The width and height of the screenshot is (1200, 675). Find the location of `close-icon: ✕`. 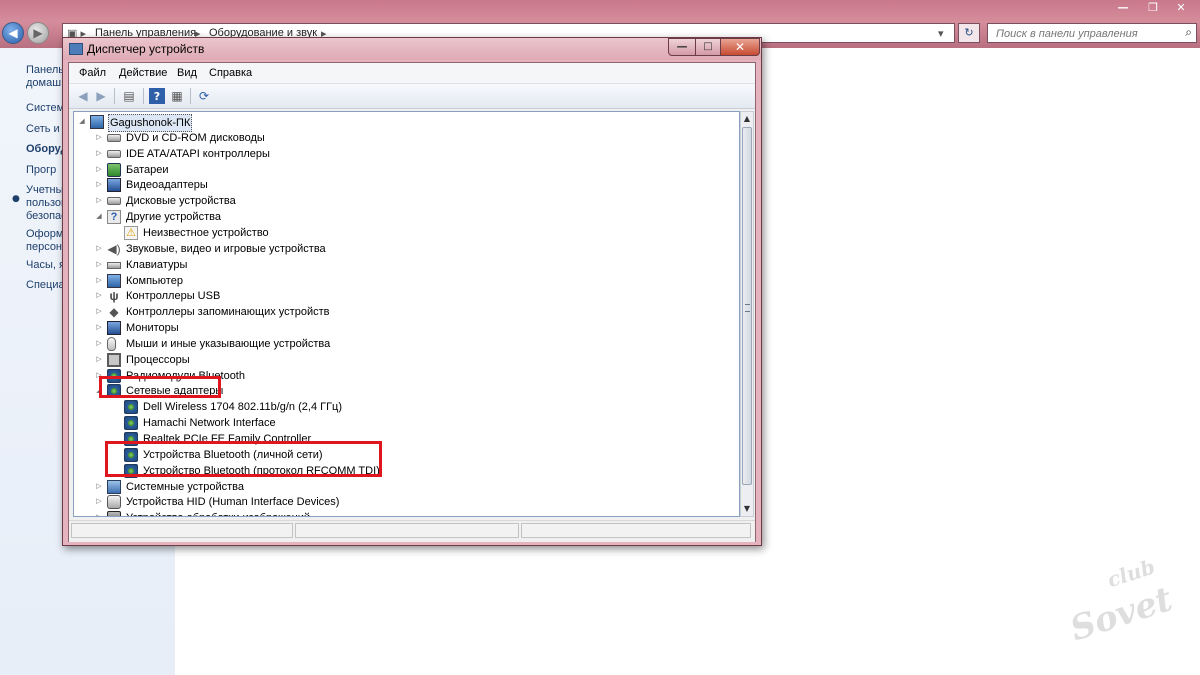

close-icon: ✕ is located at coordinates (1181, 8).